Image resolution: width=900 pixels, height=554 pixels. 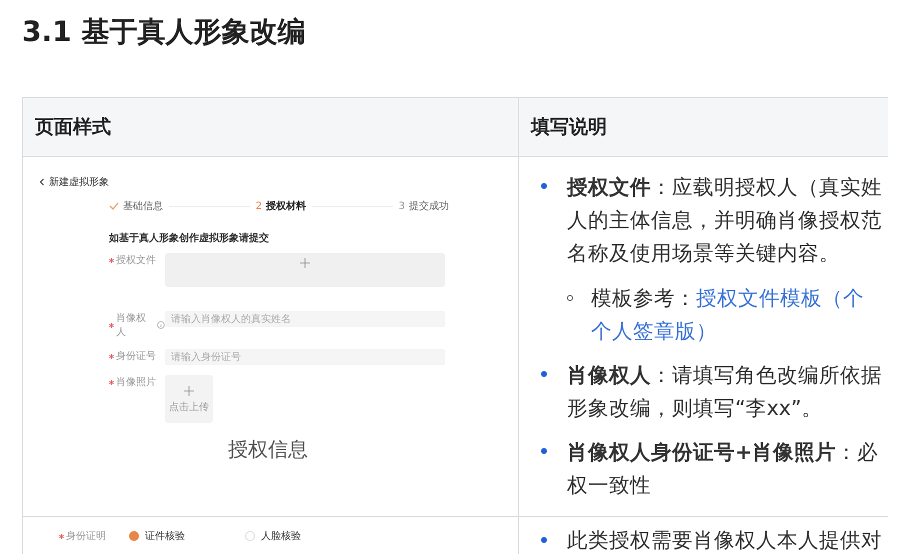 I want to click on template-link: 个人签章版）, so click(x=654, y=331).